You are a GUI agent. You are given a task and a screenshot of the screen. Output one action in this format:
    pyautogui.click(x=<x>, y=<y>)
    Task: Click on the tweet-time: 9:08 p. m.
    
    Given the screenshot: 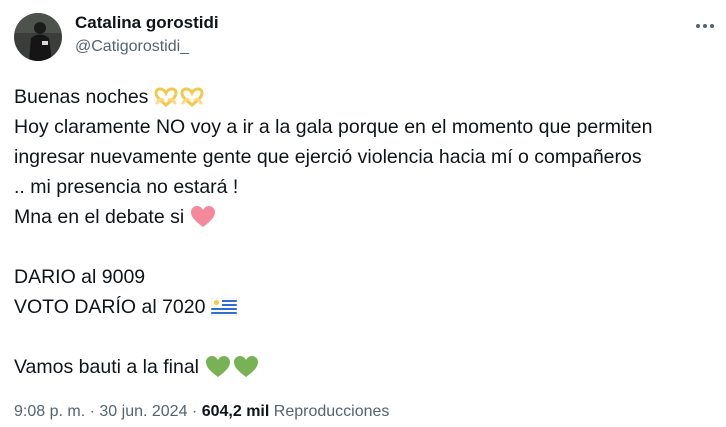 What is the action you would take?
    pyautogui.click(x=50, y=411)
    